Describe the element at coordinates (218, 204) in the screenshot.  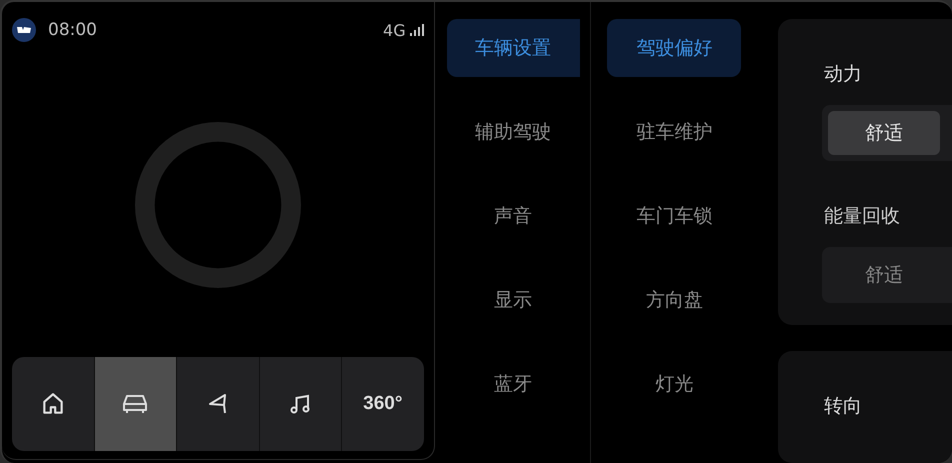
I see `ring-icon` at that location.